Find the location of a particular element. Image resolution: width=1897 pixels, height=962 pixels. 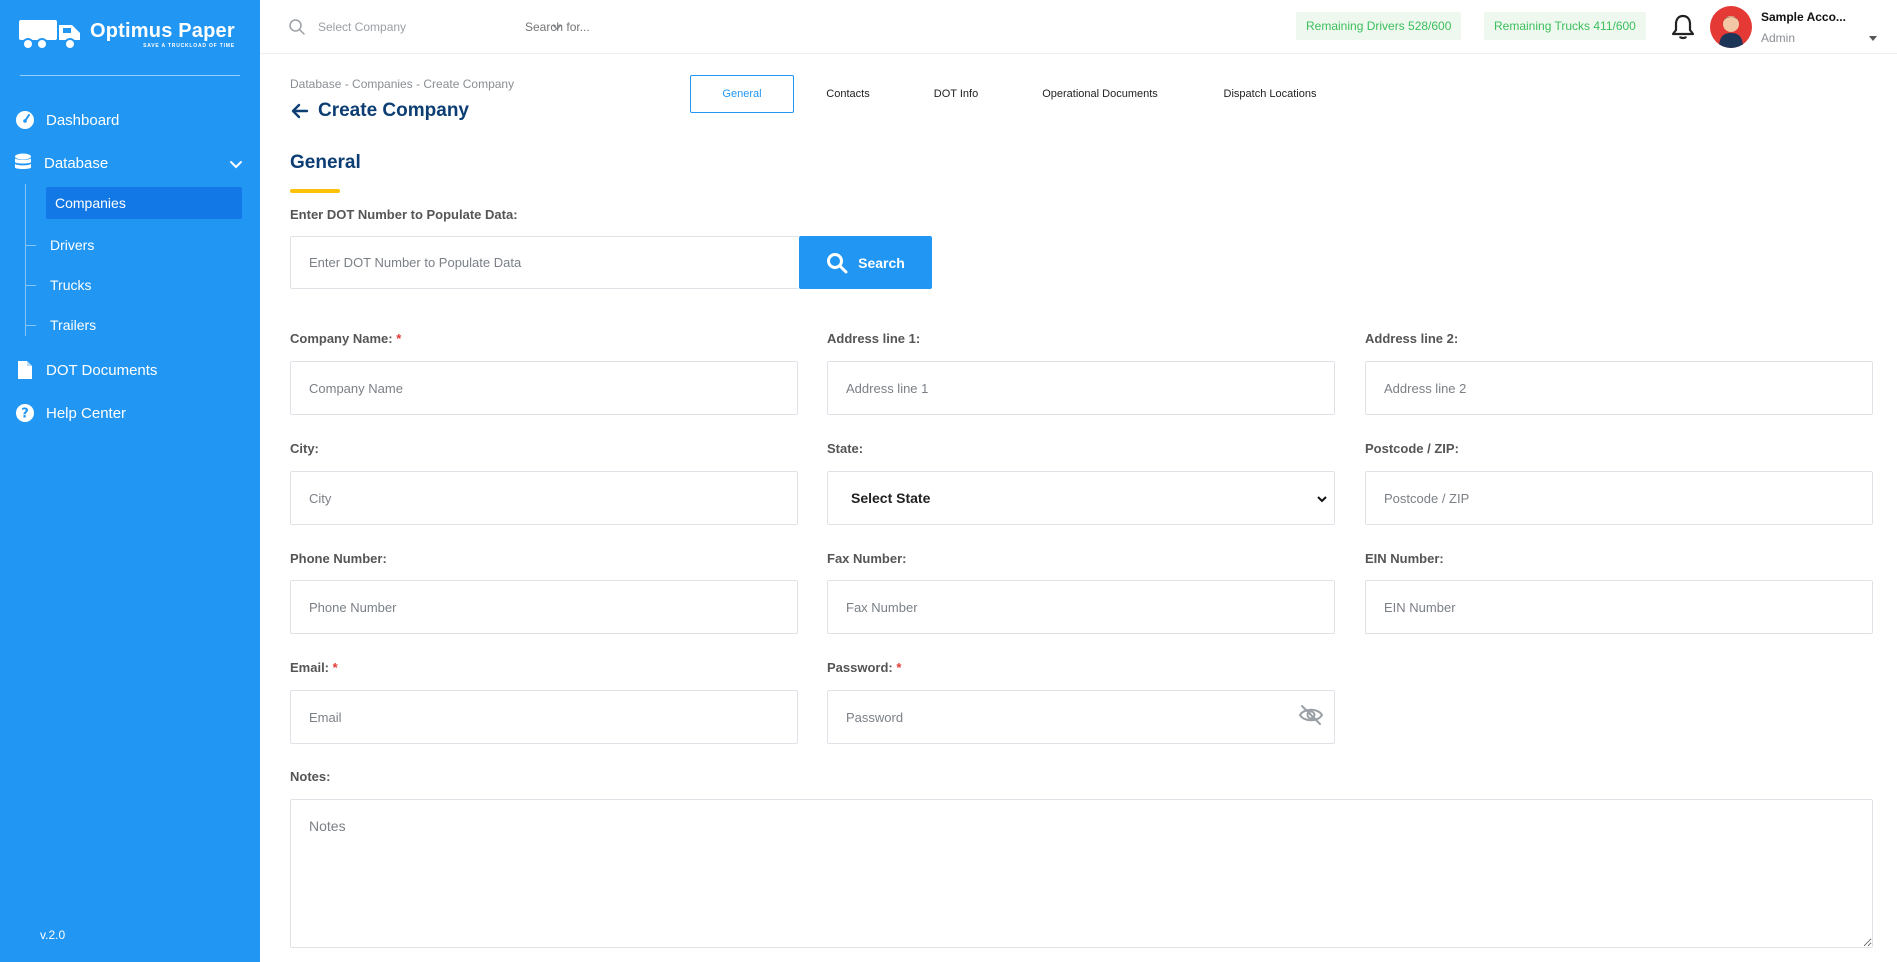

logo-divider is located at coordinates (130, 75).